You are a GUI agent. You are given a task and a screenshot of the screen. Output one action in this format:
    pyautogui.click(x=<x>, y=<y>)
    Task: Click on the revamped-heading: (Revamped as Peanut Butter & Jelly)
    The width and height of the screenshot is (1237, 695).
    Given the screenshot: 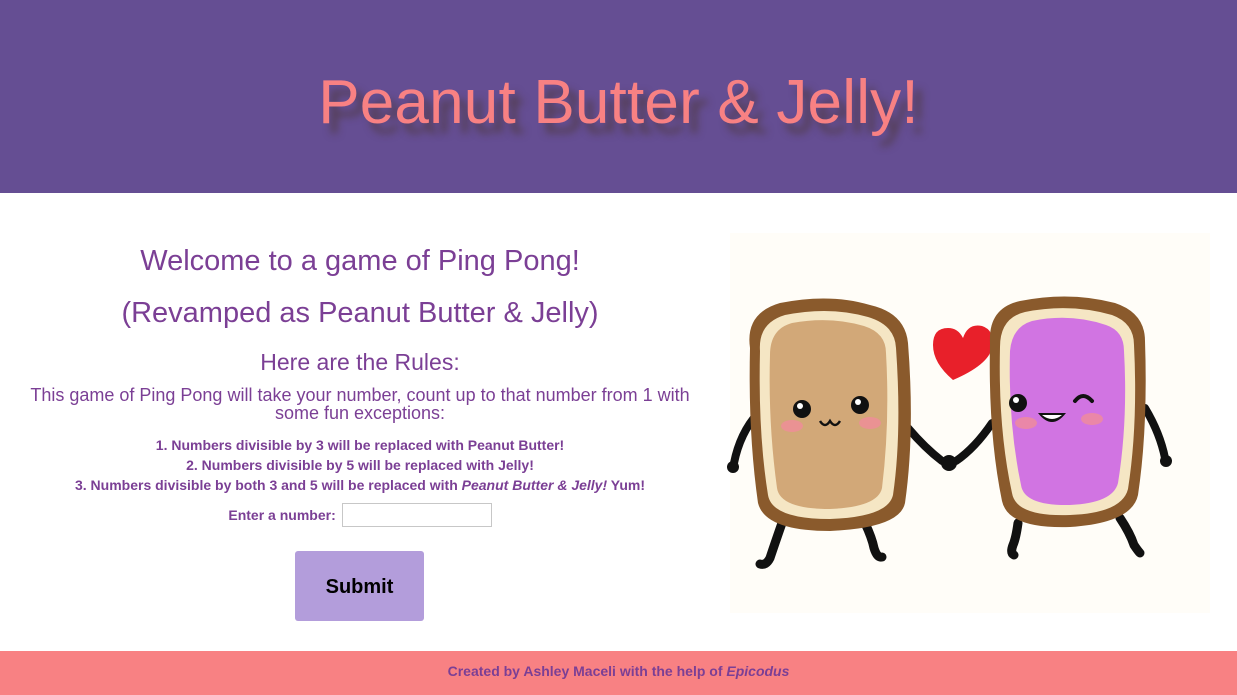 What is the action you would take?
    pyautogui.click(x=360, y=313)
    